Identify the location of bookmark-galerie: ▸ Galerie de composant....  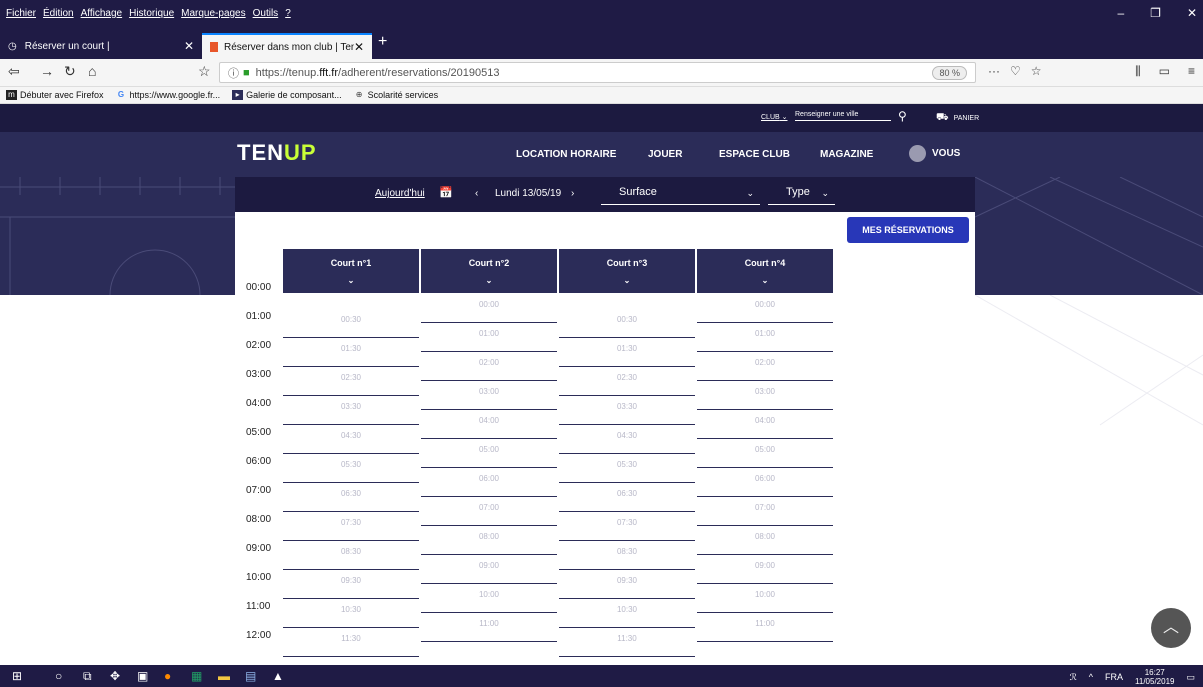
(287, 95).